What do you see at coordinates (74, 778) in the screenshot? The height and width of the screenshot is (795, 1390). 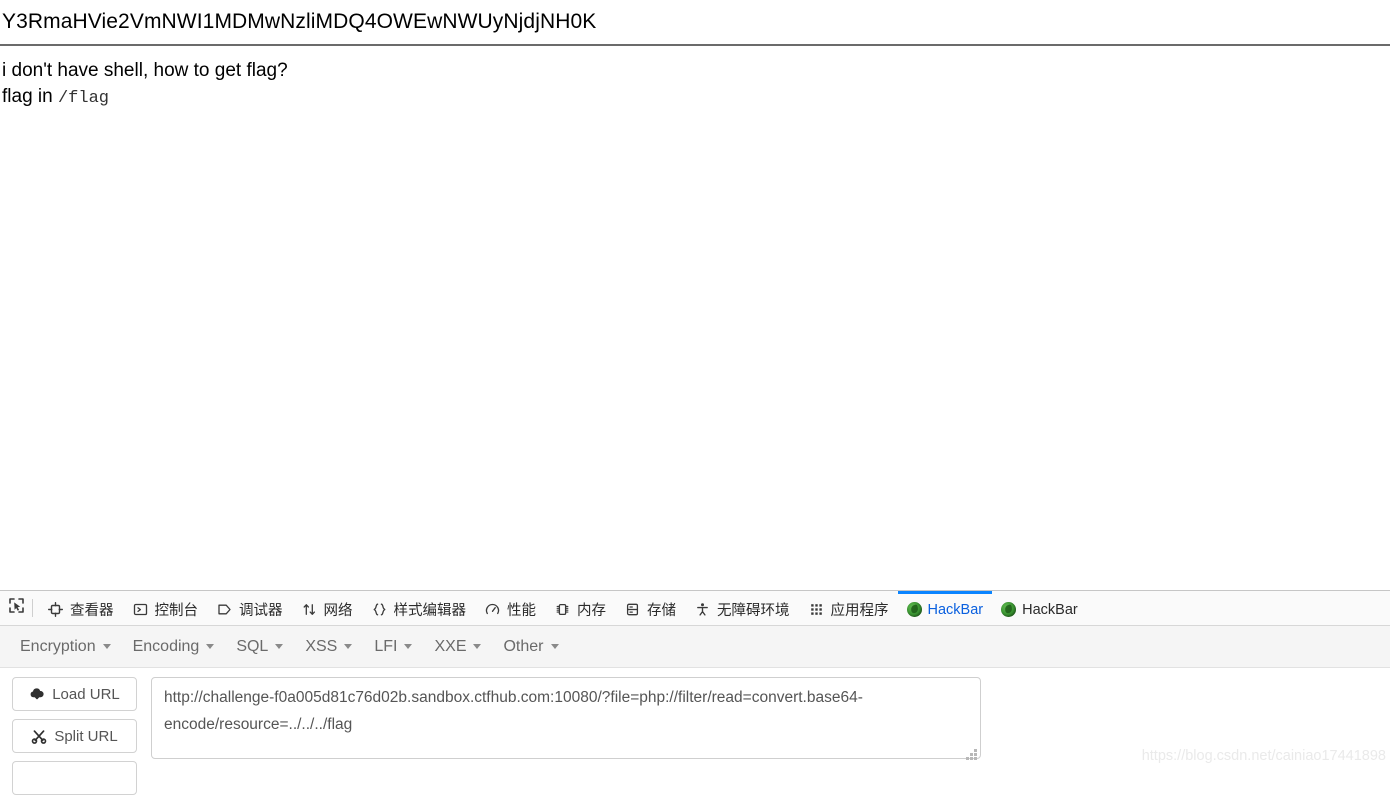 I see `execute-button` at bounding box center [74, 778].